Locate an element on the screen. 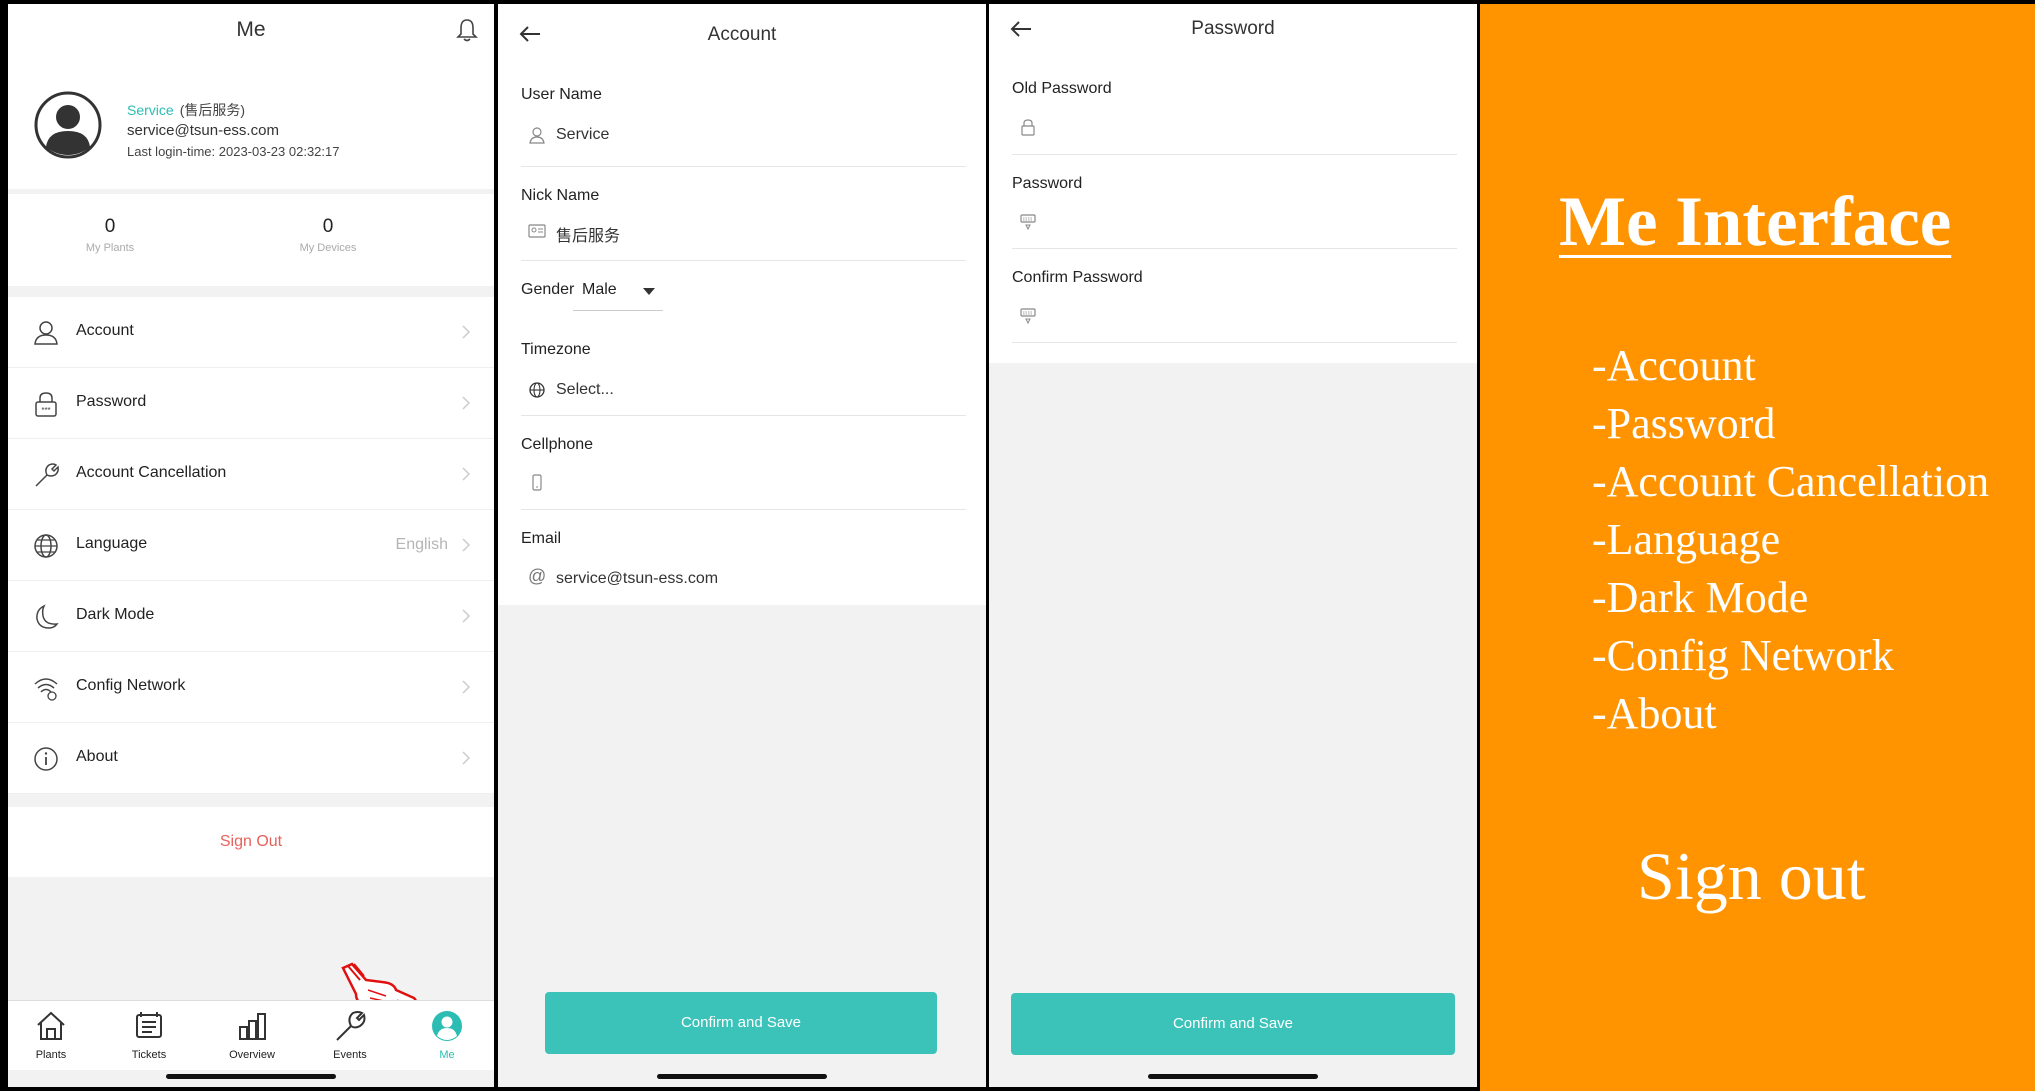 Image resolution: width=2035 pixels, height=1091 pixels. field-label: Old Password is located at coordinates (1062, 88).